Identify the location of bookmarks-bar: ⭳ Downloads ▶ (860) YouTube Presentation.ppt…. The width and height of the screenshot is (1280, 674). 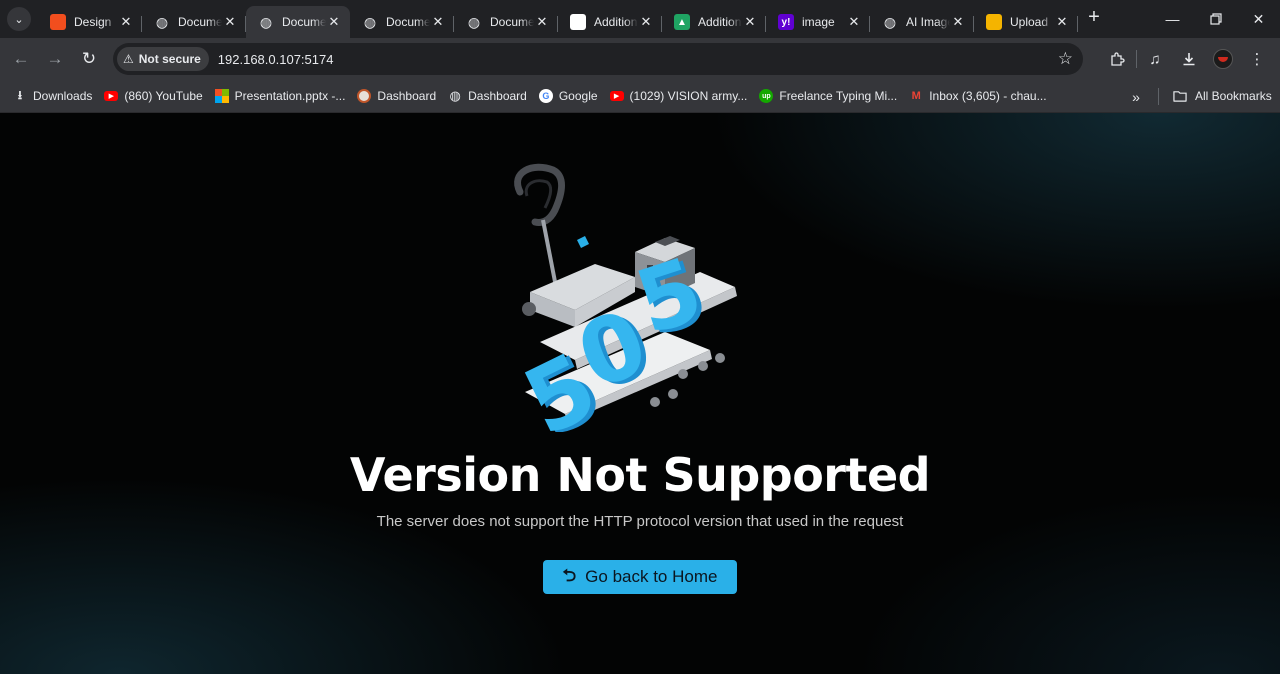
(640, 96).